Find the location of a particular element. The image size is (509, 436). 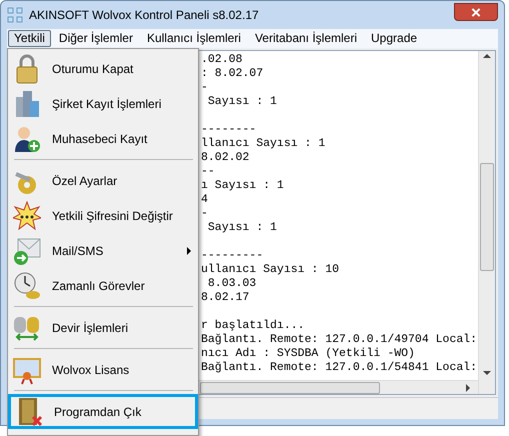

log-line: 8.02.17 is located at coordinates (225, 298).